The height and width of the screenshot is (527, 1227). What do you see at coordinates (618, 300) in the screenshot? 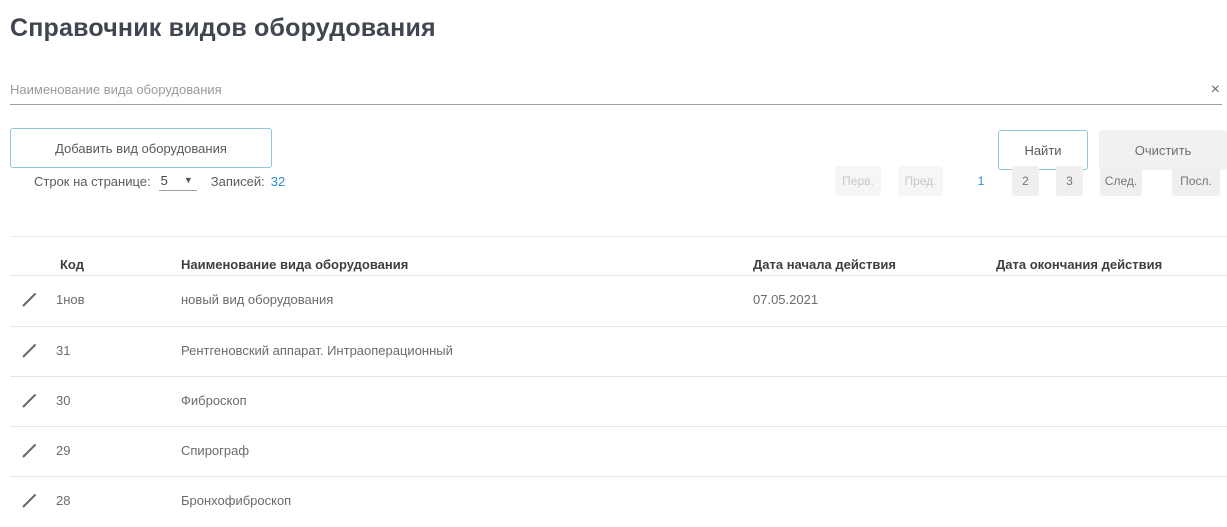
I see `table-row: 1нов новый вид оборудования 07.05.2021` at bounding box center [618, 300].